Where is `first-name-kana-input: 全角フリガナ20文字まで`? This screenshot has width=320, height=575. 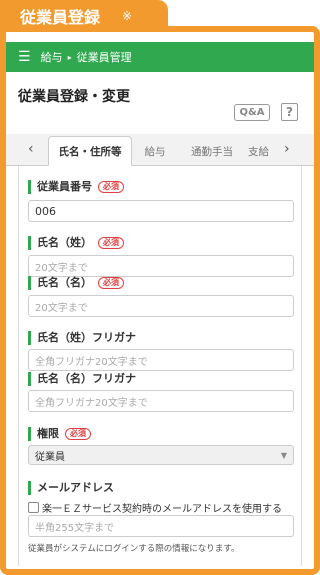
first-name-kana-input: 全角フリガナ20文字まで is located at coordinates (161, 401).